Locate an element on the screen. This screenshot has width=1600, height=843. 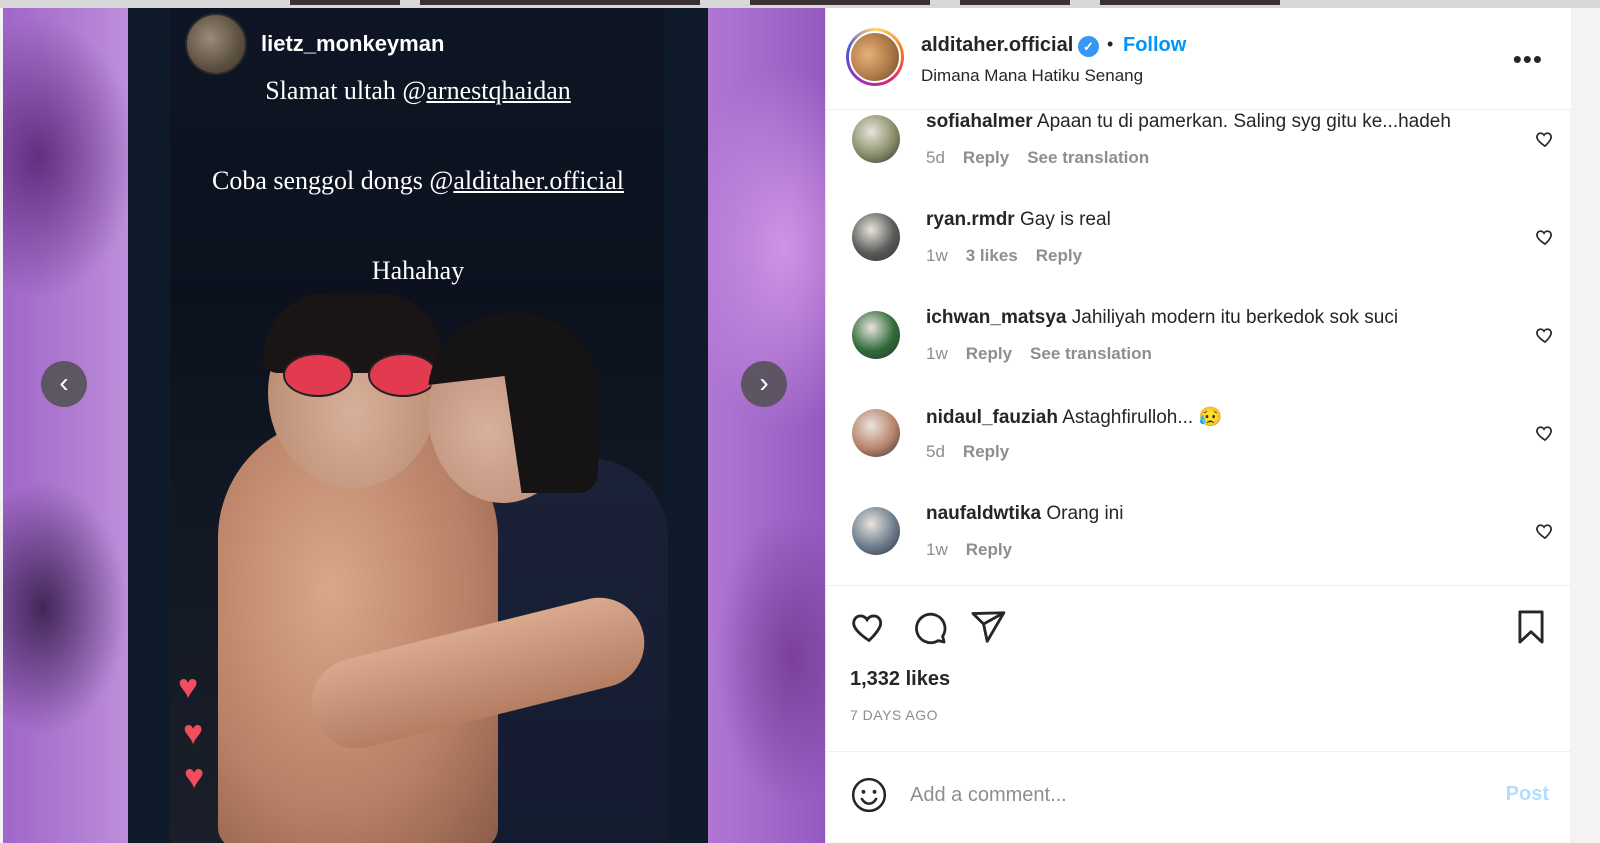
comment-meta: 5d Reply is located at coordinates (976, 452).